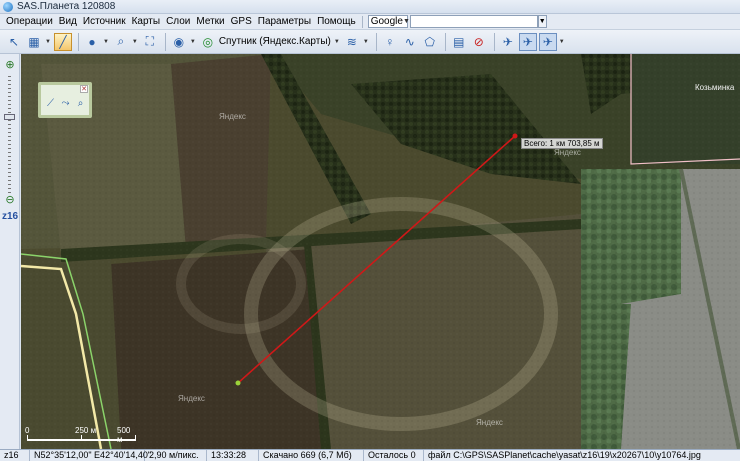 The width and height of the screenshot is (740, 461). What do you see at coordinates (10, 251) in the screenshot?
I see `zoom-panel: ⊕ ⊖ z16` at bounding box center [10, 251].